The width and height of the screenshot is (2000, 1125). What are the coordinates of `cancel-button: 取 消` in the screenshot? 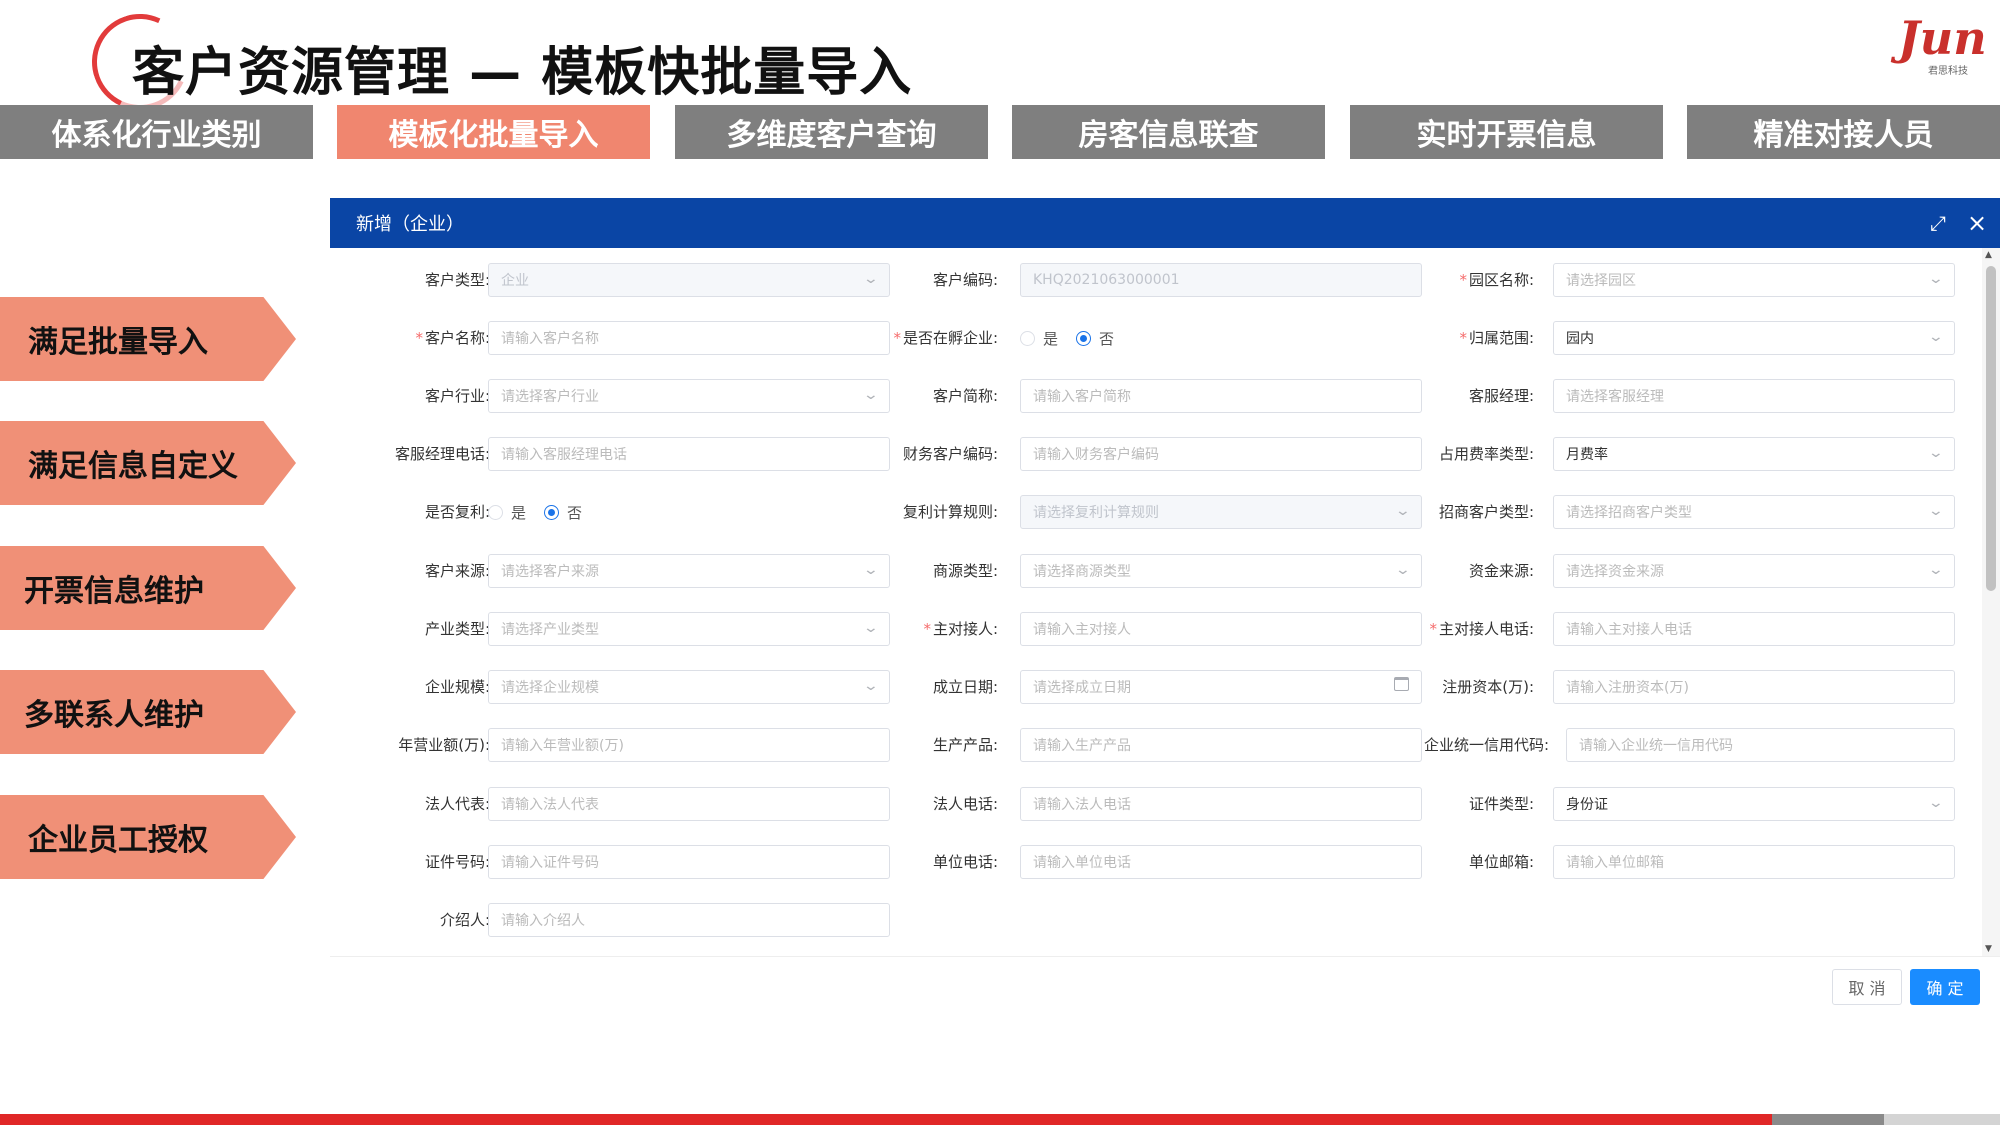 It's located at (1867, 987).